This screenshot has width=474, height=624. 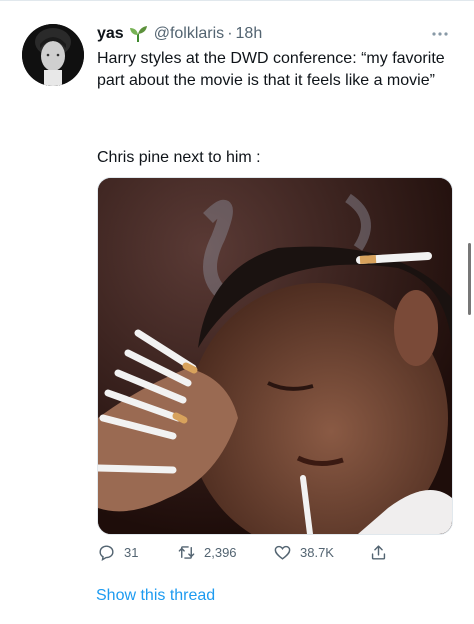 What do you see at coordinates (110, 34) in the screenshot?
I see `display-name: yas` at bounding box center [110, 34].